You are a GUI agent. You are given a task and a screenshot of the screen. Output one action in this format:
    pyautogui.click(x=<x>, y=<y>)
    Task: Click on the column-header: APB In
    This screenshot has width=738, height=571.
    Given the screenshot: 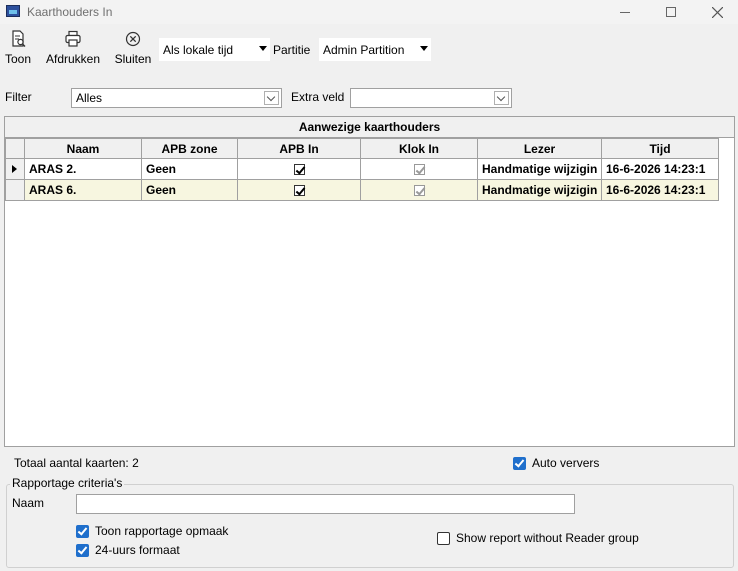 What is the action you would take?
    pyautogui.click(x=299, y=148)
    